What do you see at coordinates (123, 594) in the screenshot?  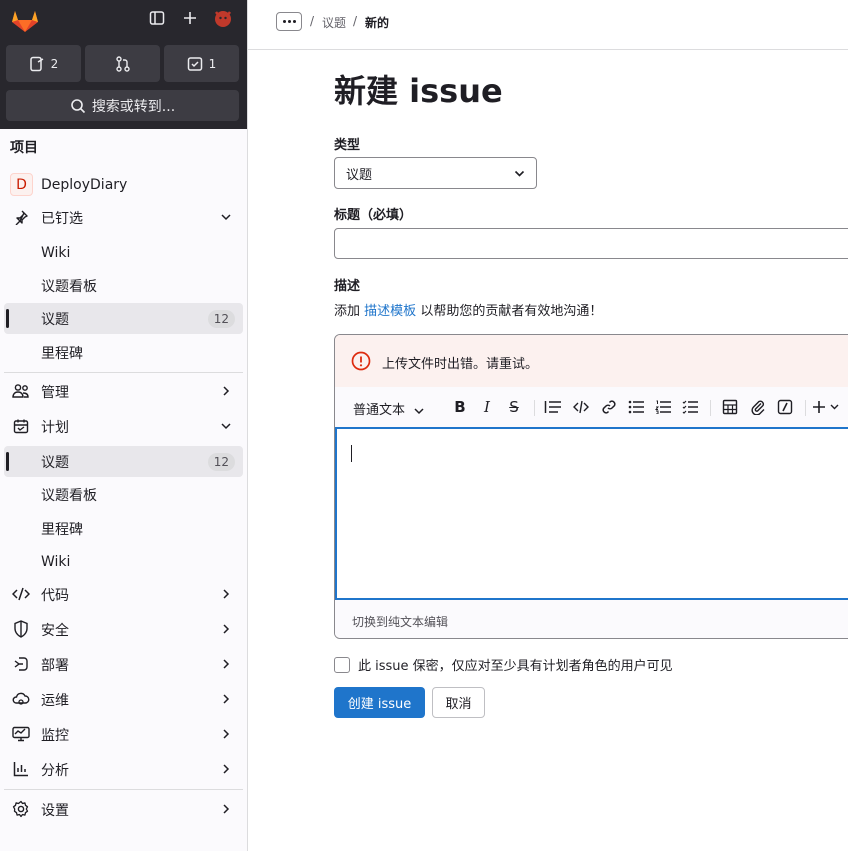 I see `sidebar-item-code: 代码` at bounding box center [123, 594].